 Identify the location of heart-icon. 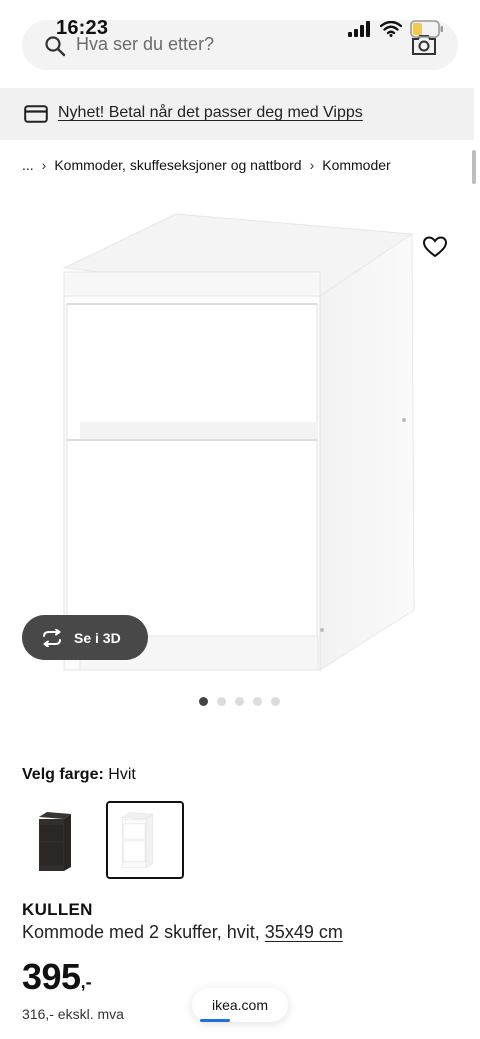
(435, 247).